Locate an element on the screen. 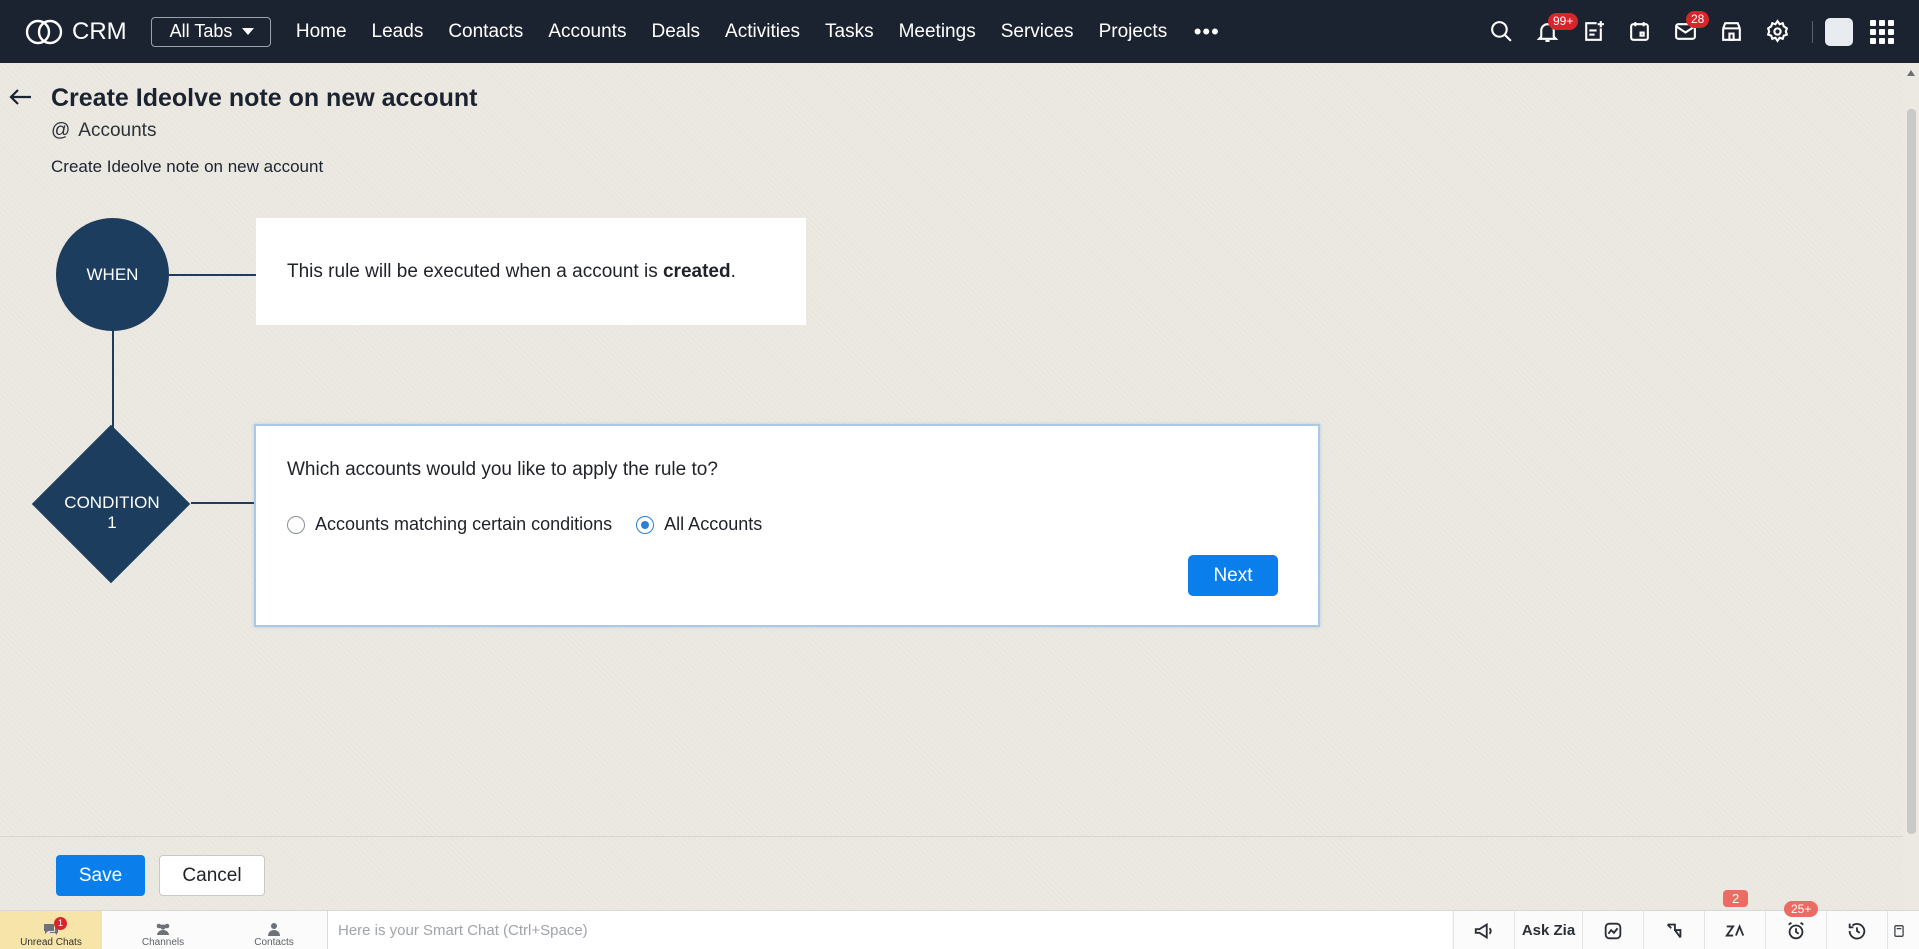 This screenshot has width=1919, height=949. nav-home: Home is located at coordinates (321, 32).